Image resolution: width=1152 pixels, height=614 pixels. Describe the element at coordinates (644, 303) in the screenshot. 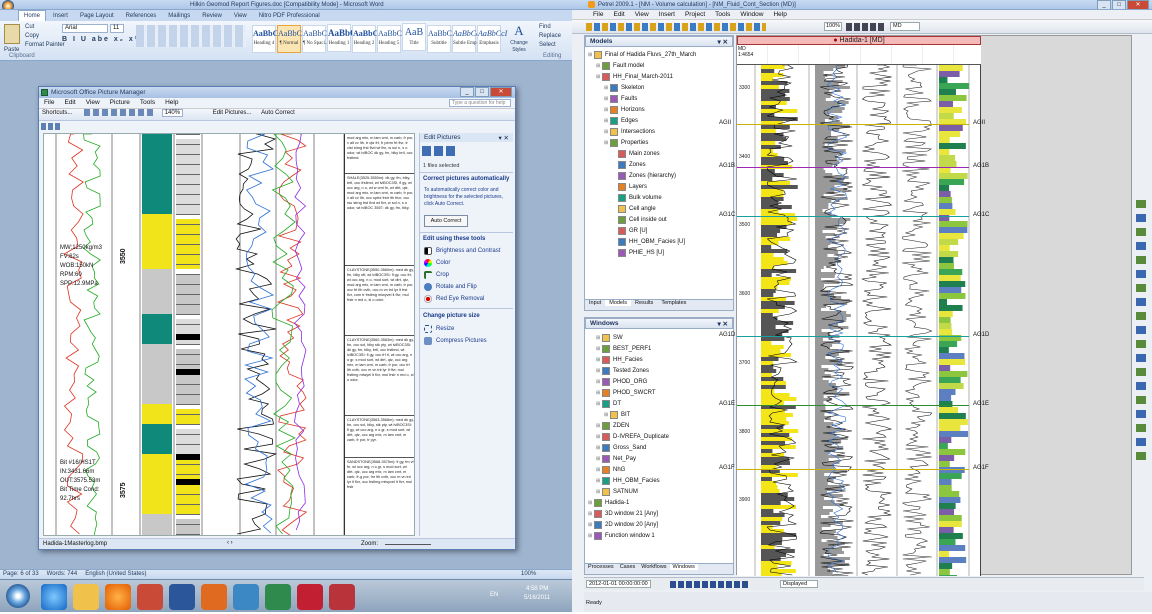

I see `tab-results: Results` at that location.